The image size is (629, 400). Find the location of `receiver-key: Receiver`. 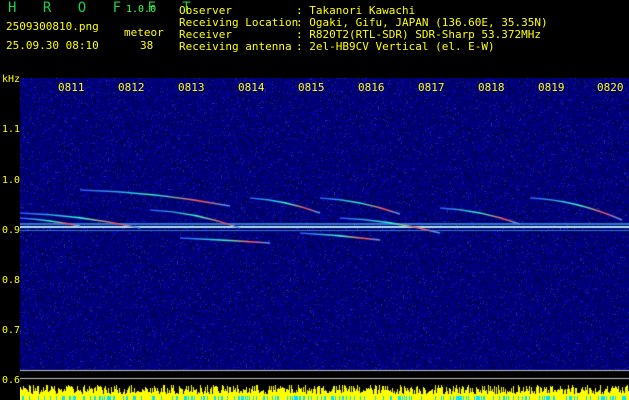

receiver-key: Receiver is located at coordinates (205, 34).